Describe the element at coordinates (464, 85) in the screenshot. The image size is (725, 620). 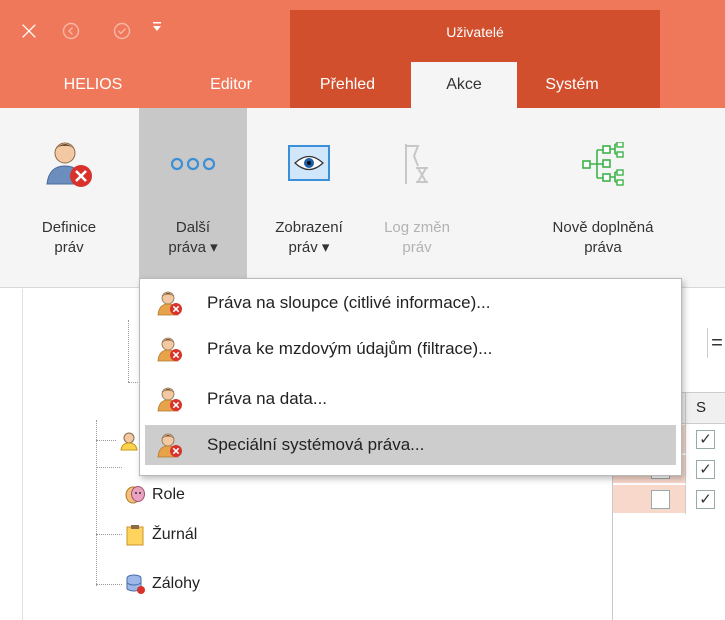
I see `tab-akce: Akce` at that location.